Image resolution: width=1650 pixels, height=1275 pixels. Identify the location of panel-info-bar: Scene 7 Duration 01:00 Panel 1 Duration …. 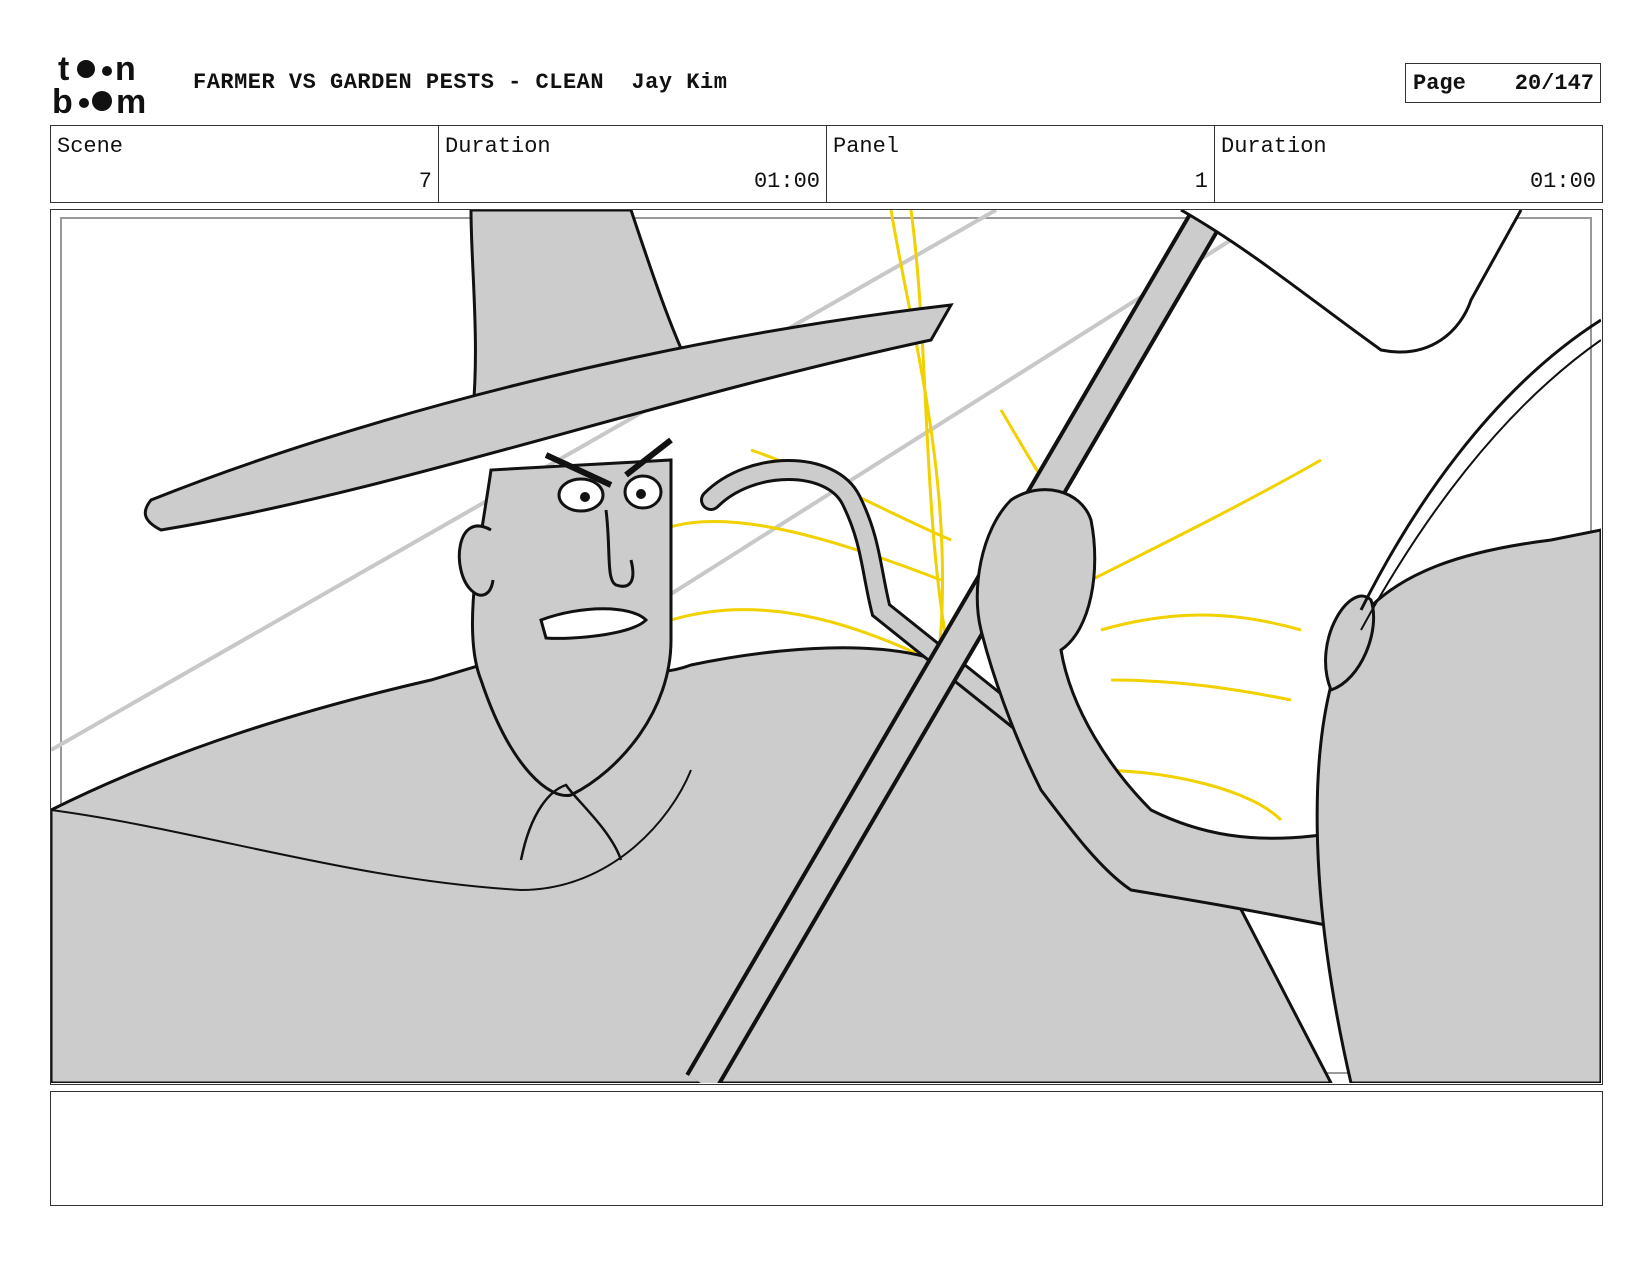
(826, 164).